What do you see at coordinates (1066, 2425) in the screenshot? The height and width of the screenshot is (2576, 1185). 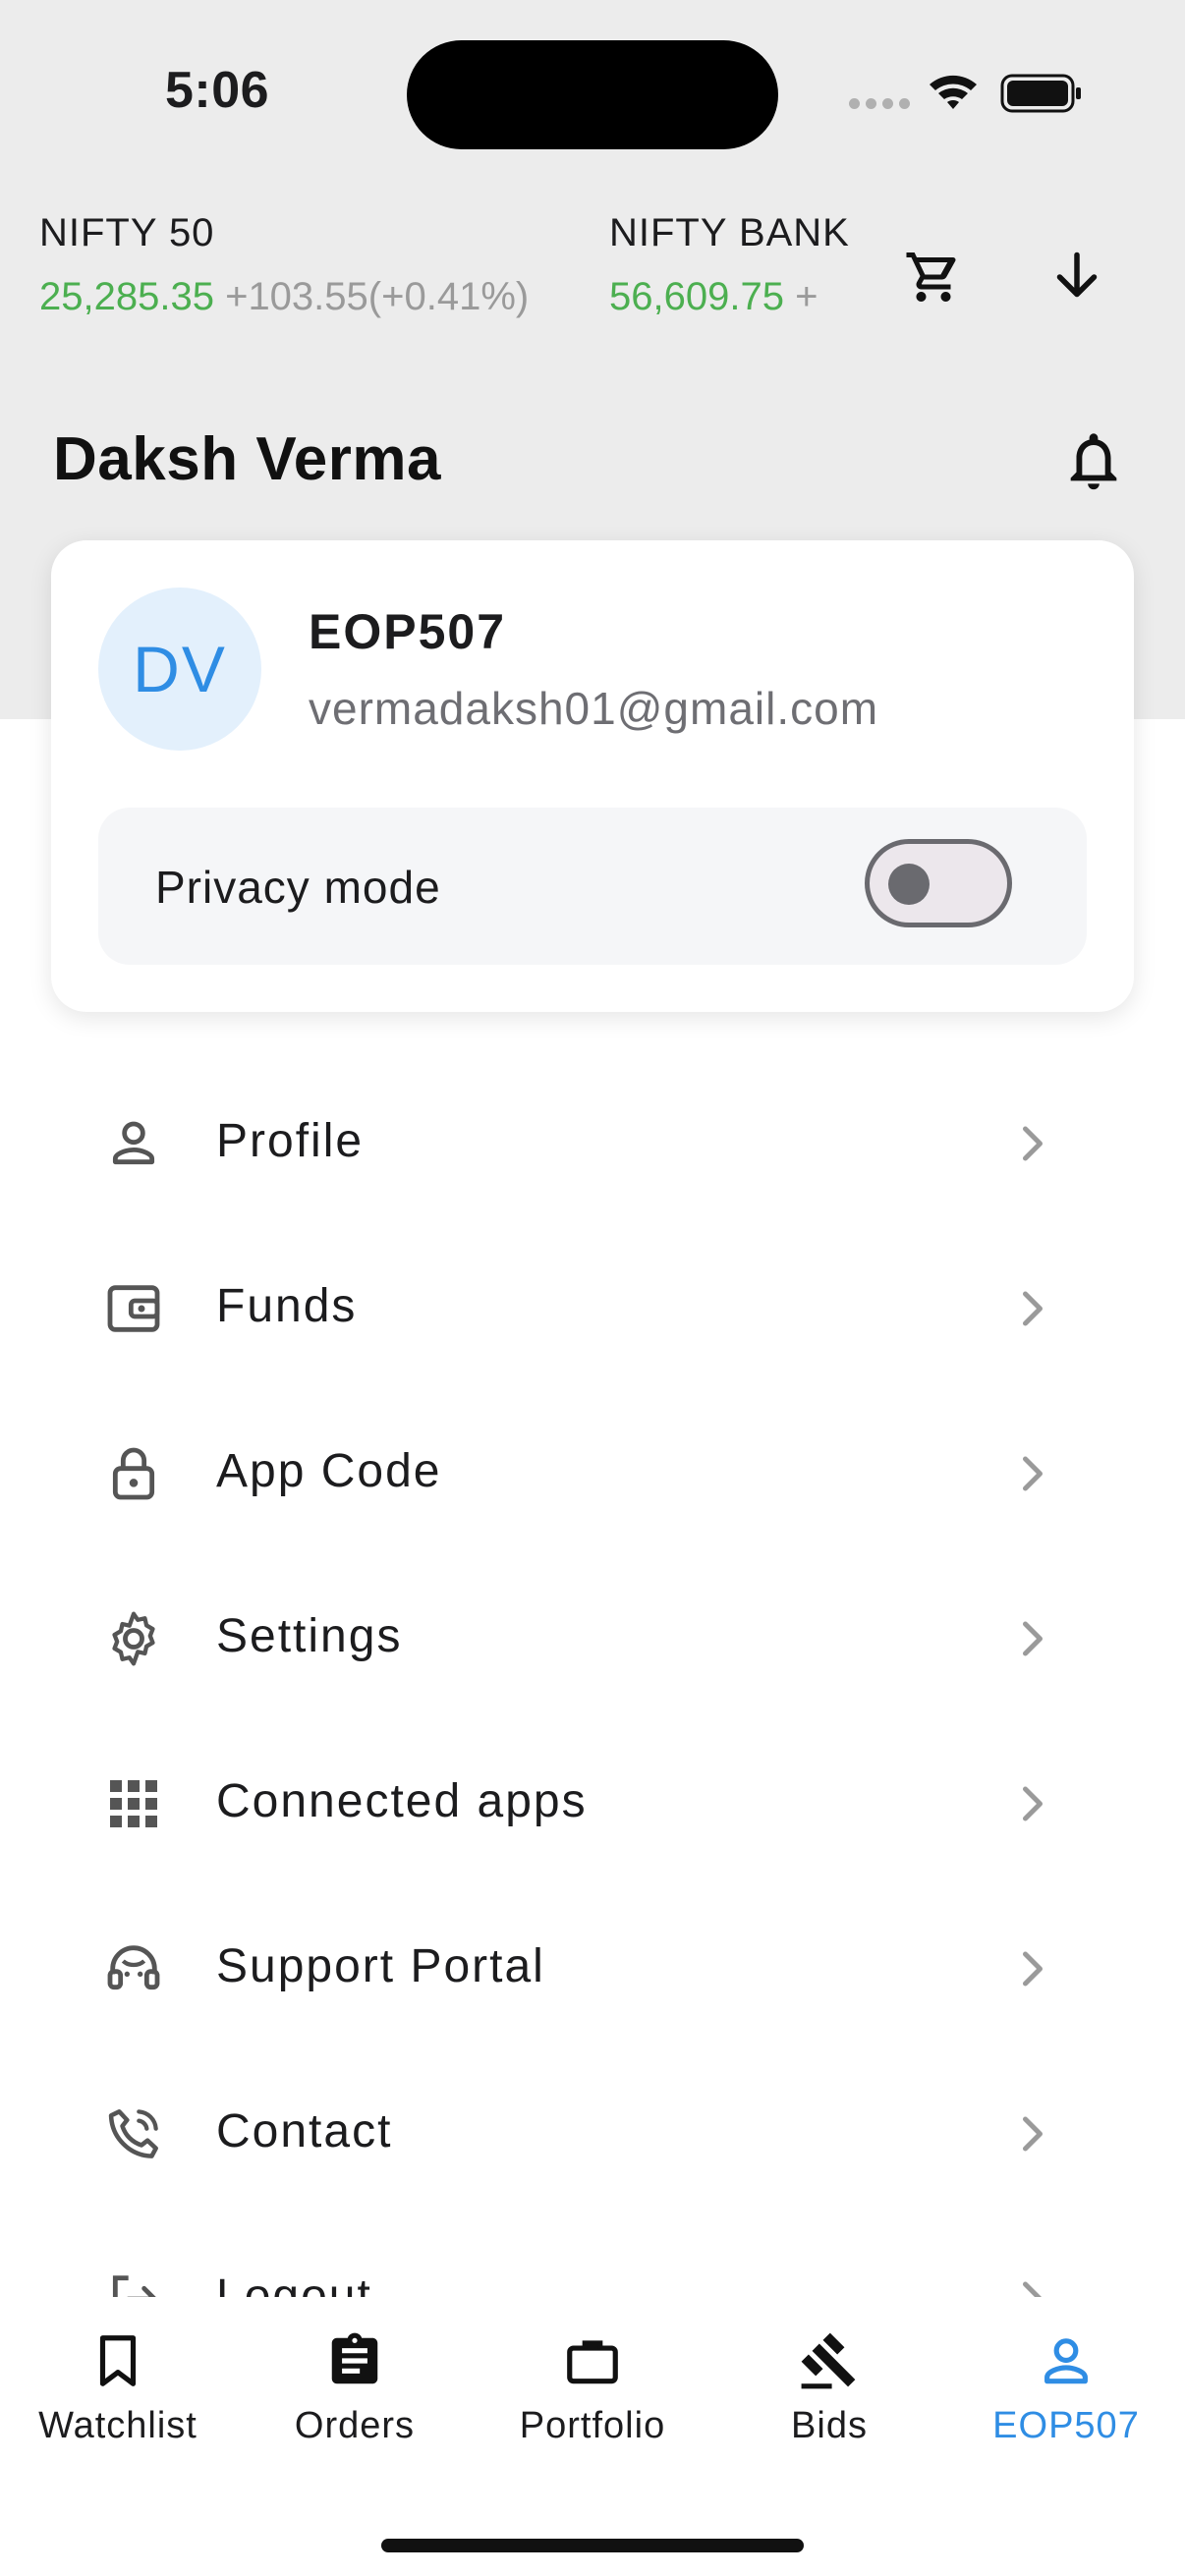 I see `nav-label: EOP507` at bounding box center [1066, 2425].